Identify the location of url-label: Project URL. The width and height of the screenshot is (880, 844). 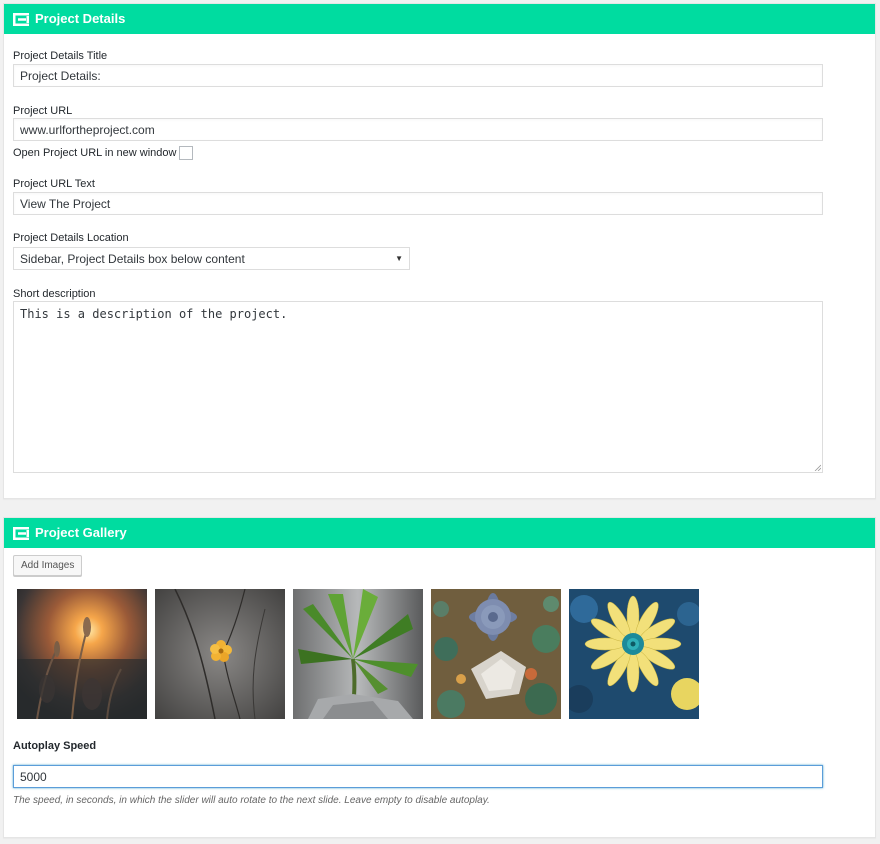
(43, 111).